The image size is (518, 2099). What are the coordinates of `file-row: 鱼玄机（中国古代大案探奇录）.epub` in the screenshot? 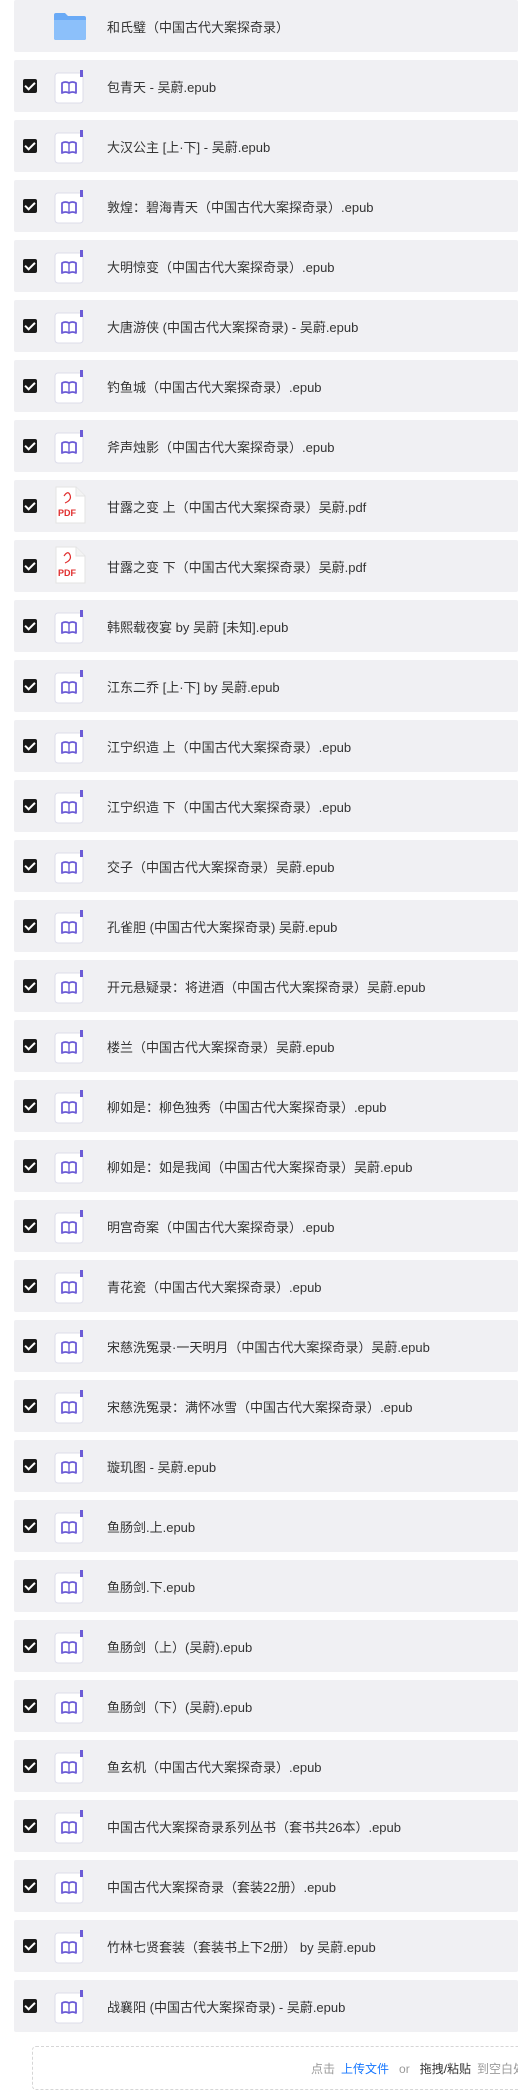 It's located at (266, 1766).